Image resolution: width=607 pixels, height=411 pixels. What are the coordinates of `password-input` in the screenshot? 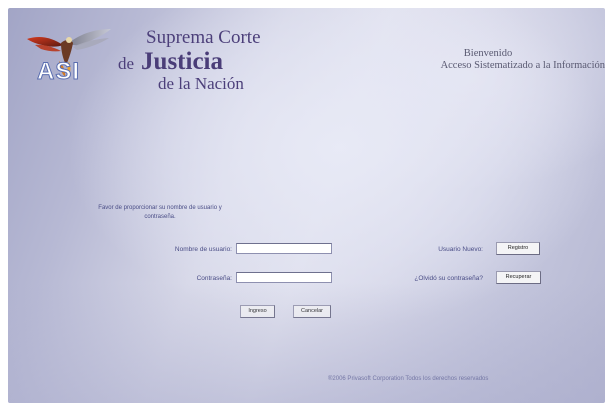 It's located at (284, 277).